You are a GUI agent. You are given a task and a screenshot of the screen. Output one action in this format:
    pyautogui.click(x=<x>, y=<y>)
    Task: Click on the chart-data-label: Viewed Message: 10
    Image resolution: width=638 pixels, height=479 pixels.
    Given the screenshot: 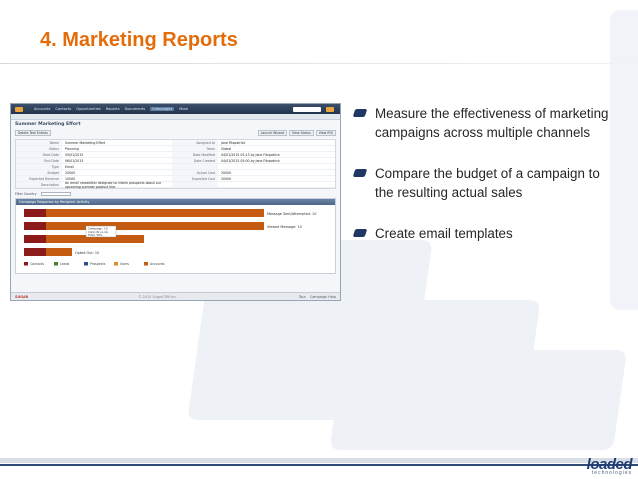 What is the action you would take?
    pyautogui.click(x=284, y=227)
    